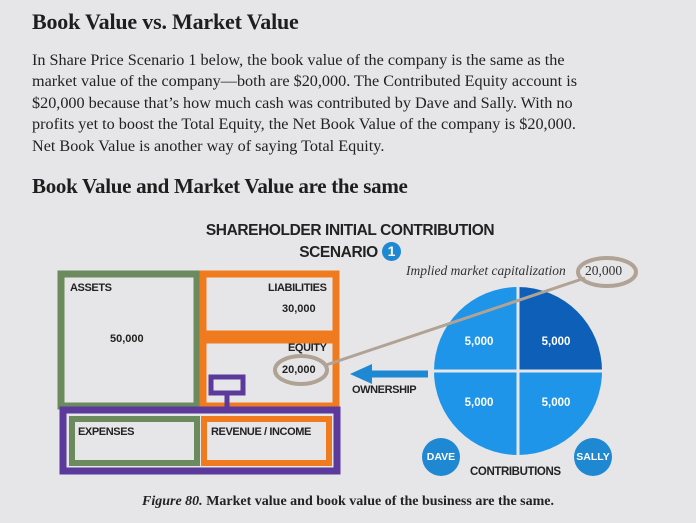  What do you see at coordinates (361, 374) in the screenshot?
I see `ownership-arrow-head` at bounding box center [361, 374].